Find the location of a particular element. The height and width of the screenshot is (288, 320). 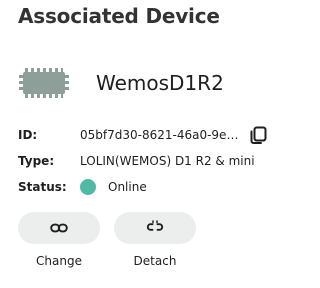

detail-row-status: Status: Online is located at coordinates (146, 187).